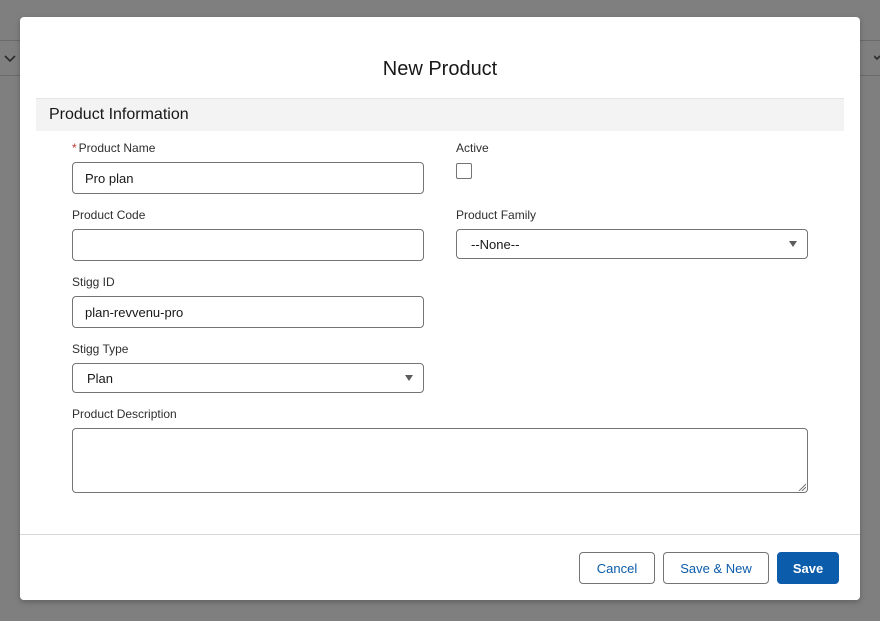 The height and width of the screenshot is (621, 880). I want to click on product-description-label: Product Description, so click(124, 414).